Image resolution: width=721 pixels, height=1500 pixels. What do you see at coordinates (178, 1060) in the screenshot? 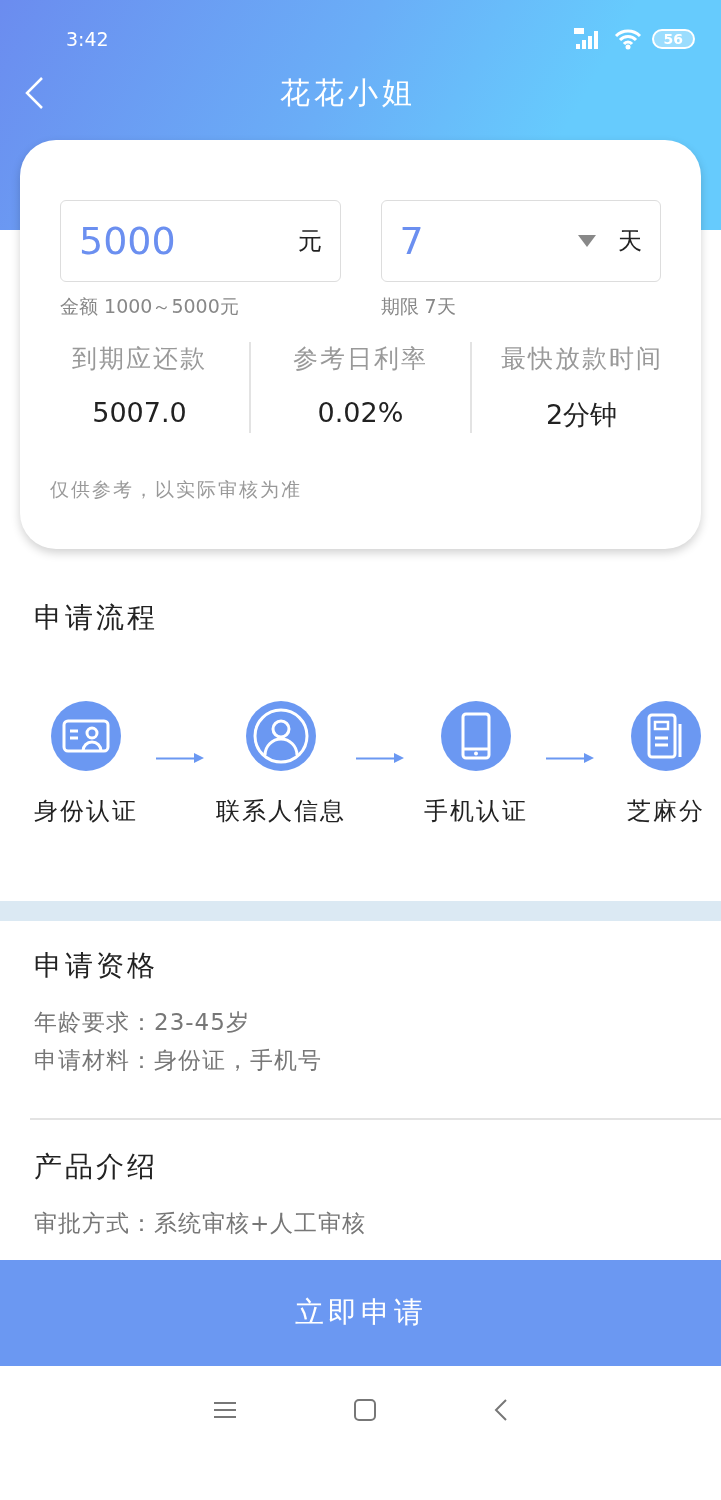
I see `info-text: 申请材料：身份证，手机号` at bounding box center [178, 1060].